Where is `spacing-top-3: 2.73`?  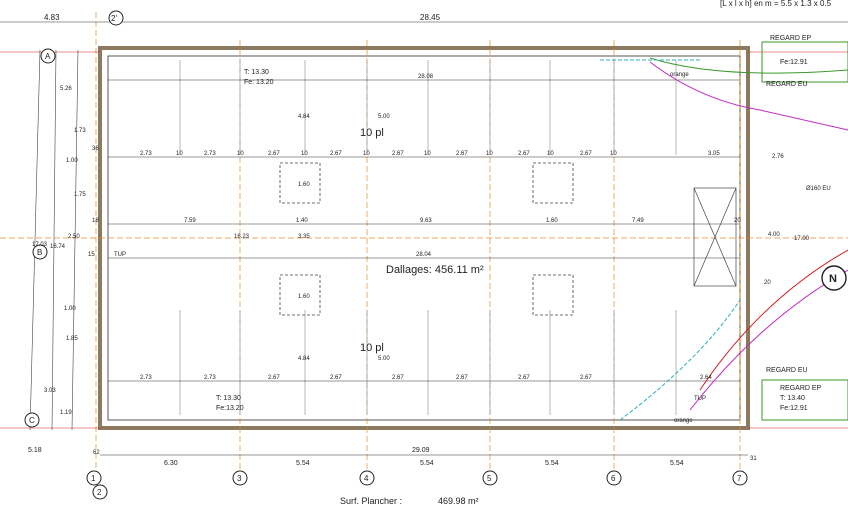 spacing-top-3: 2.73 is located at coordinates (210, 154).